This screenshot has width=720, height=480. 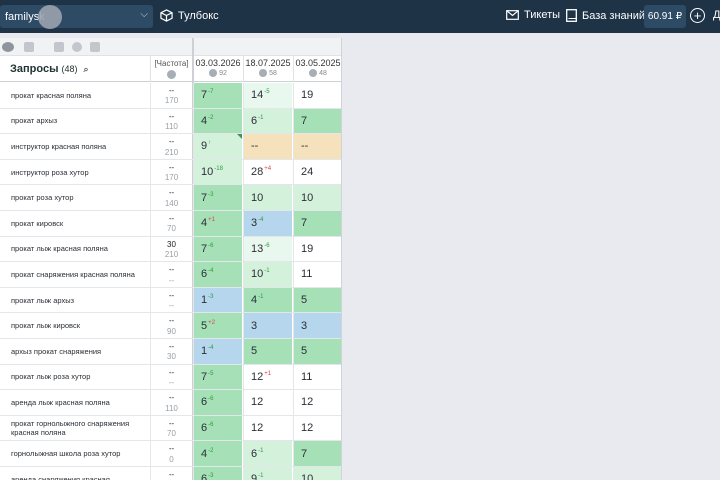 I want to click on query-text: прокат красная поляна, so click(x=80, y=95).